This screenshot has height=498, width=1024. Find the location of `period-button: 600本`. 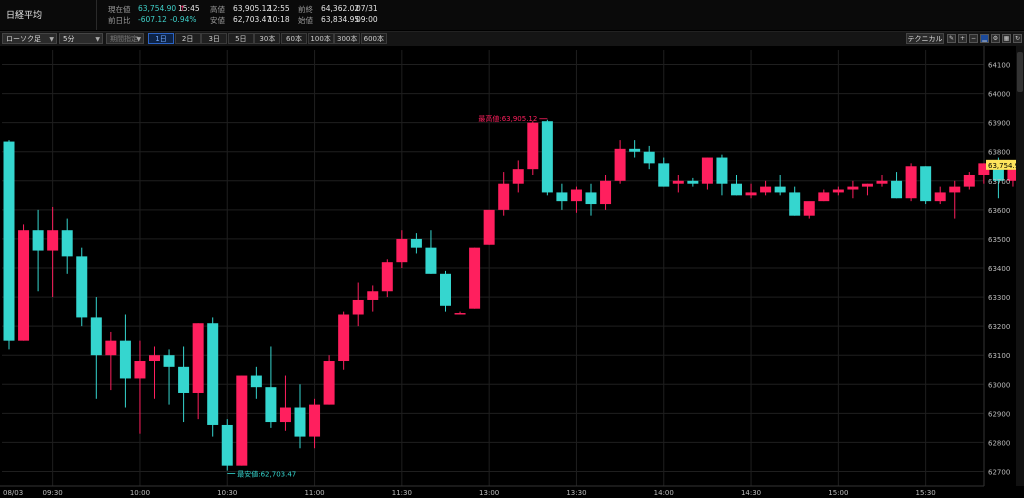

period-button: 600本 is located at coordinates (373, 38).